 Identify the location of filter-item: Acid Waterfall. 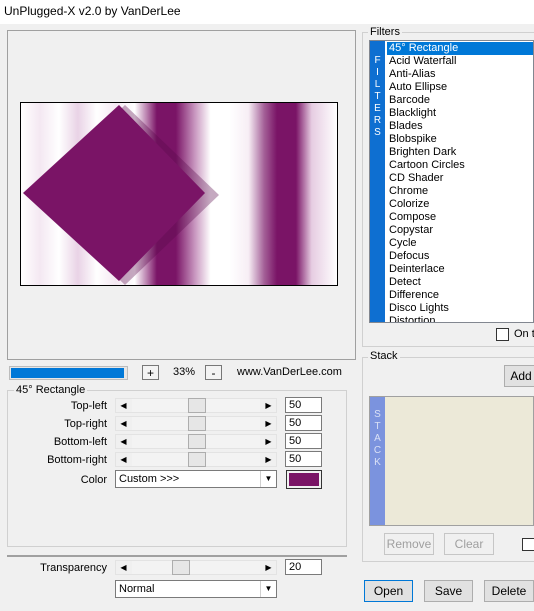
(460, 61).